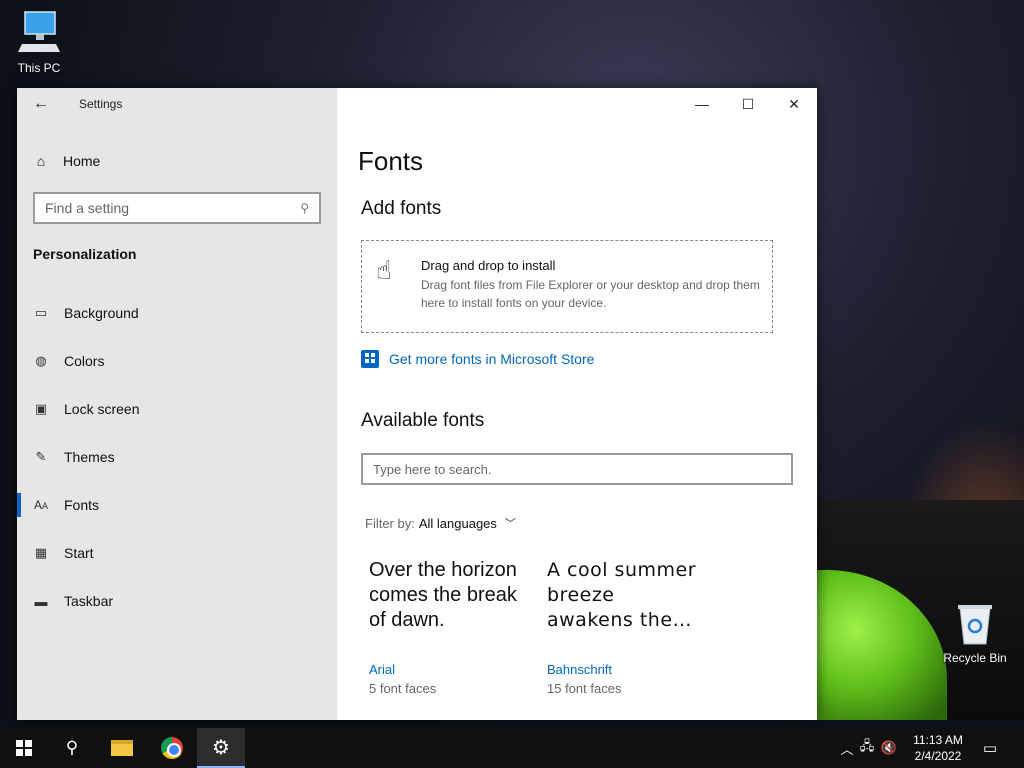 This screenshot has height=768, width=1024. What do you see at coordinates (488, 265) in the screenshot?
I see `drop-zone-title: Drag and drop to install` at bounding box center [488, 265].